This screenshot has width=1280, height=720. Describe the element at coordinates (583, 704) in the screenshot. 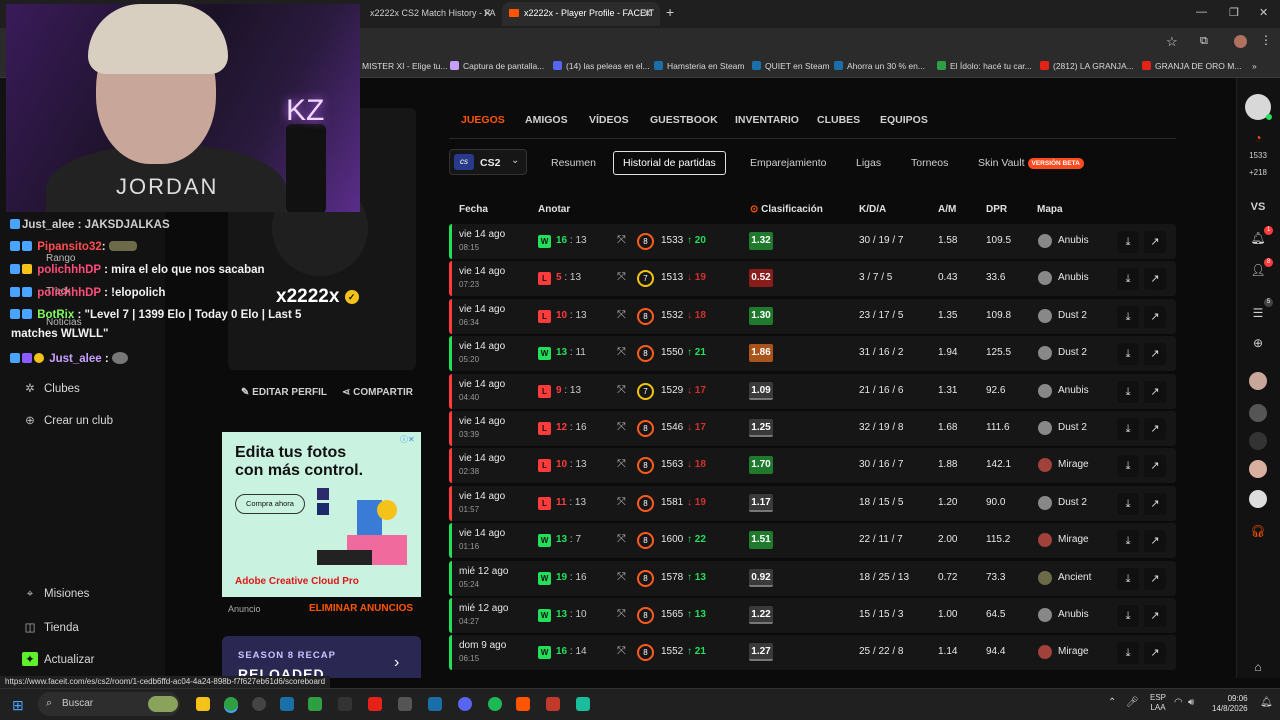

I see `audio-app-icon` at that location.